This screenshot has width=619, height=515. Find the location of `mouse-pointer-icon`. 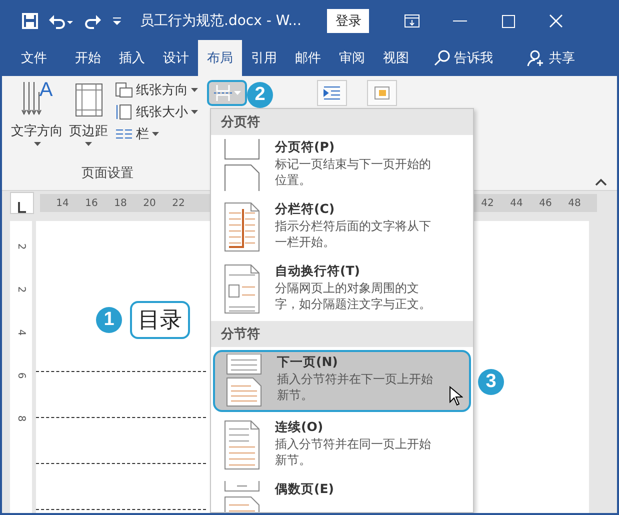

mouse-pointer-icon is located at coordinates (456, 396).